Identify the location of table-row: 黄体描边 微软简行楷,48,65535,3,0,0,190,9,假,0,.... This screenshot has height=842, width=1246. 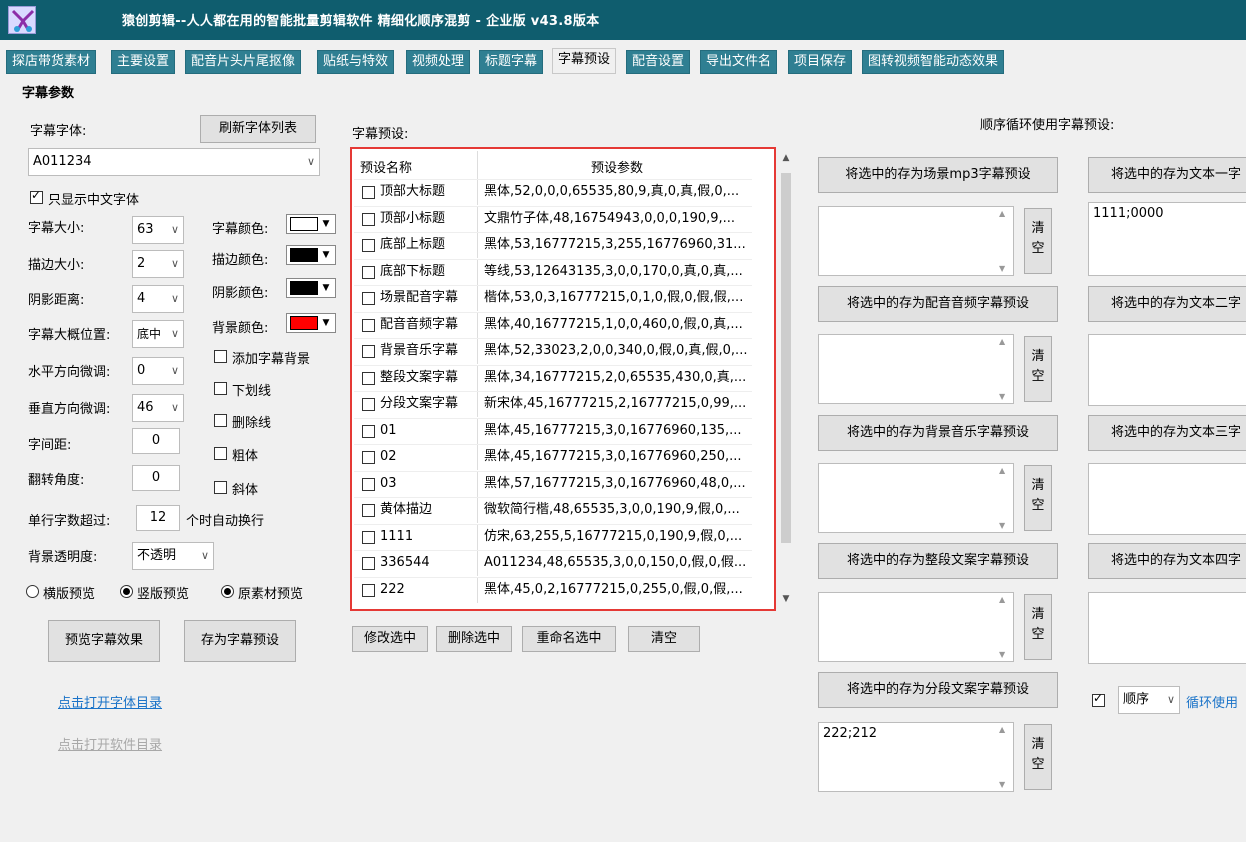
(553, 510).